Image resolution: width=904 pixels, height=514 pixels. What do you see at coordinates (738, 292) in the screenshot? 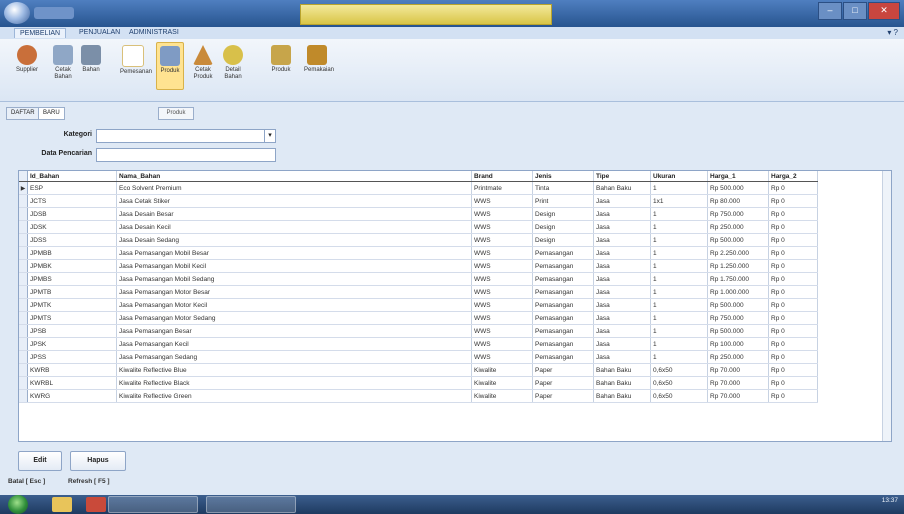
I see `table-cell: Rp 1.000.000` at bounding box center [738, 292].